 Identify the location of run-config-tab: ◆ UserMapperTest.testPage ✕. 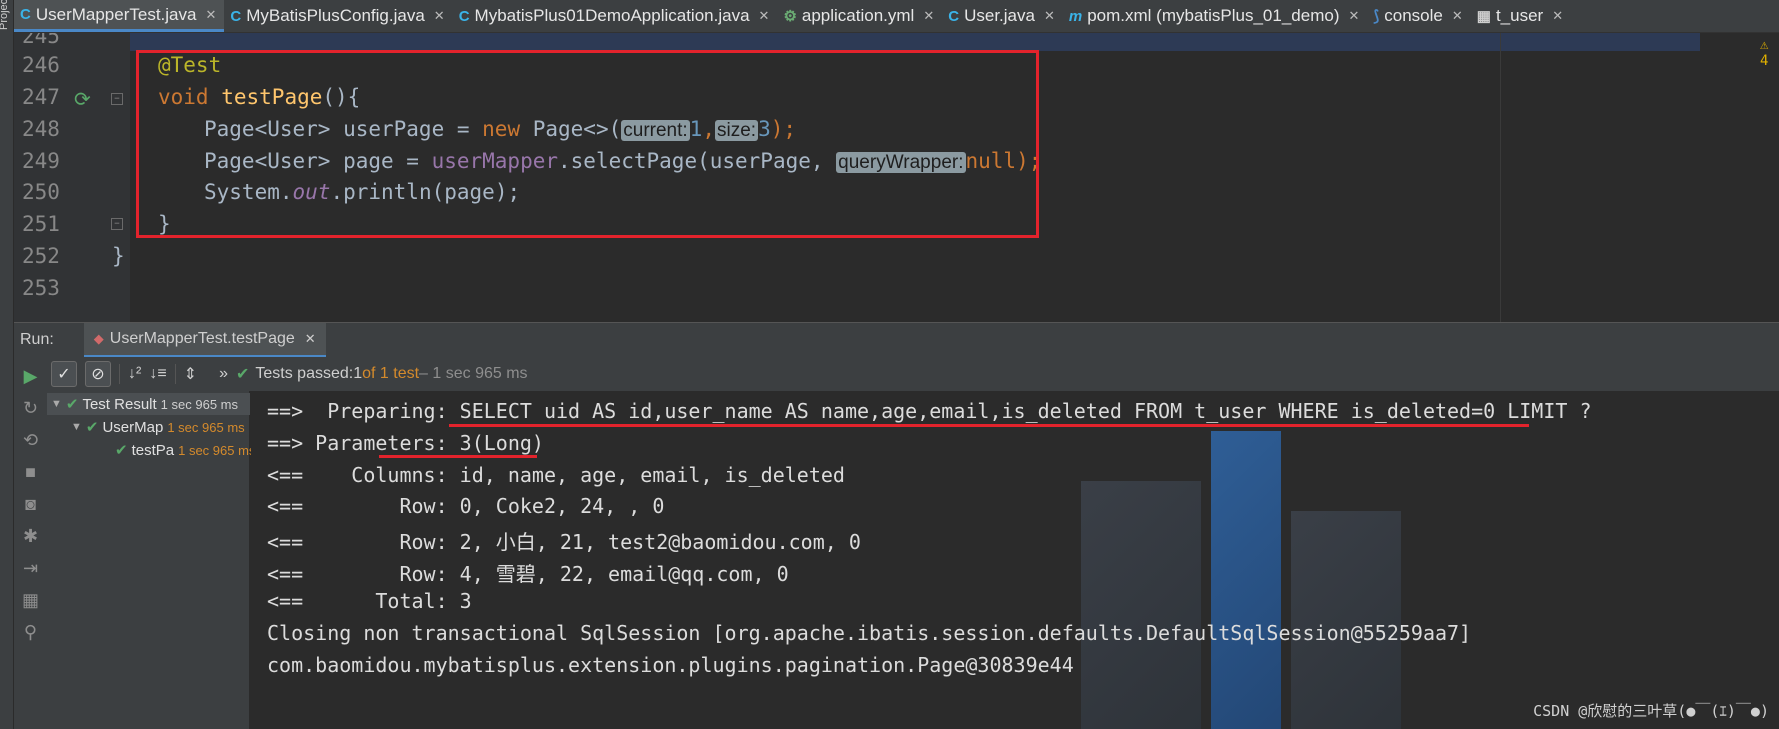
(204, 340).